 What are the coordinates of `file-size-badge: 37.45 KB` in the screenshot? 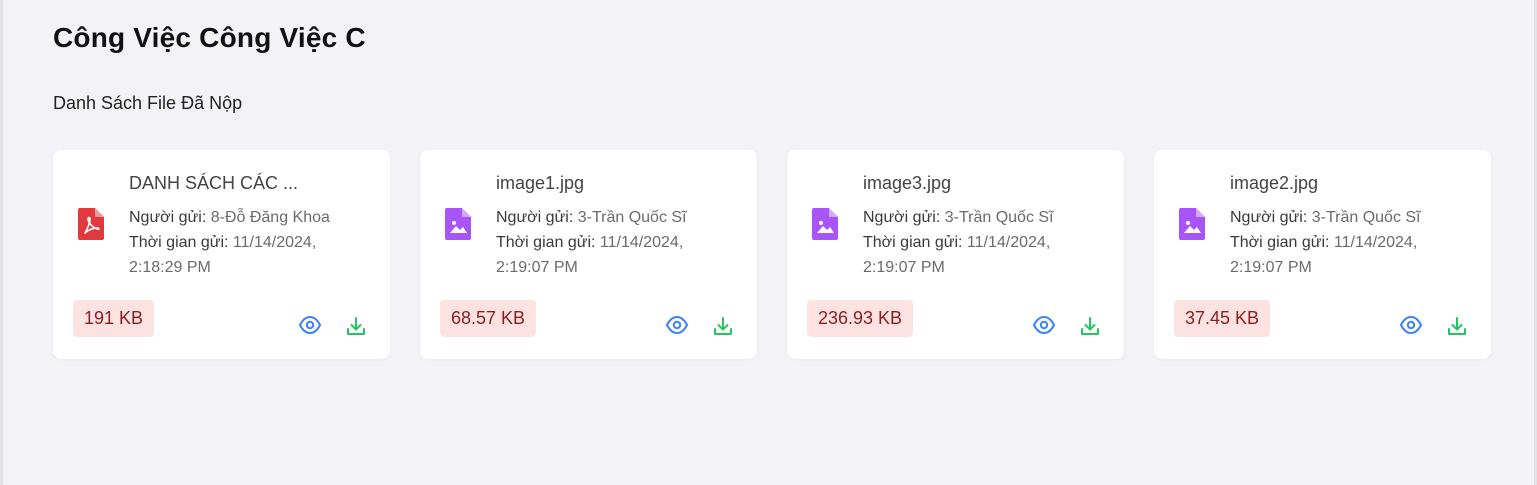 It's located at (1222, 318).